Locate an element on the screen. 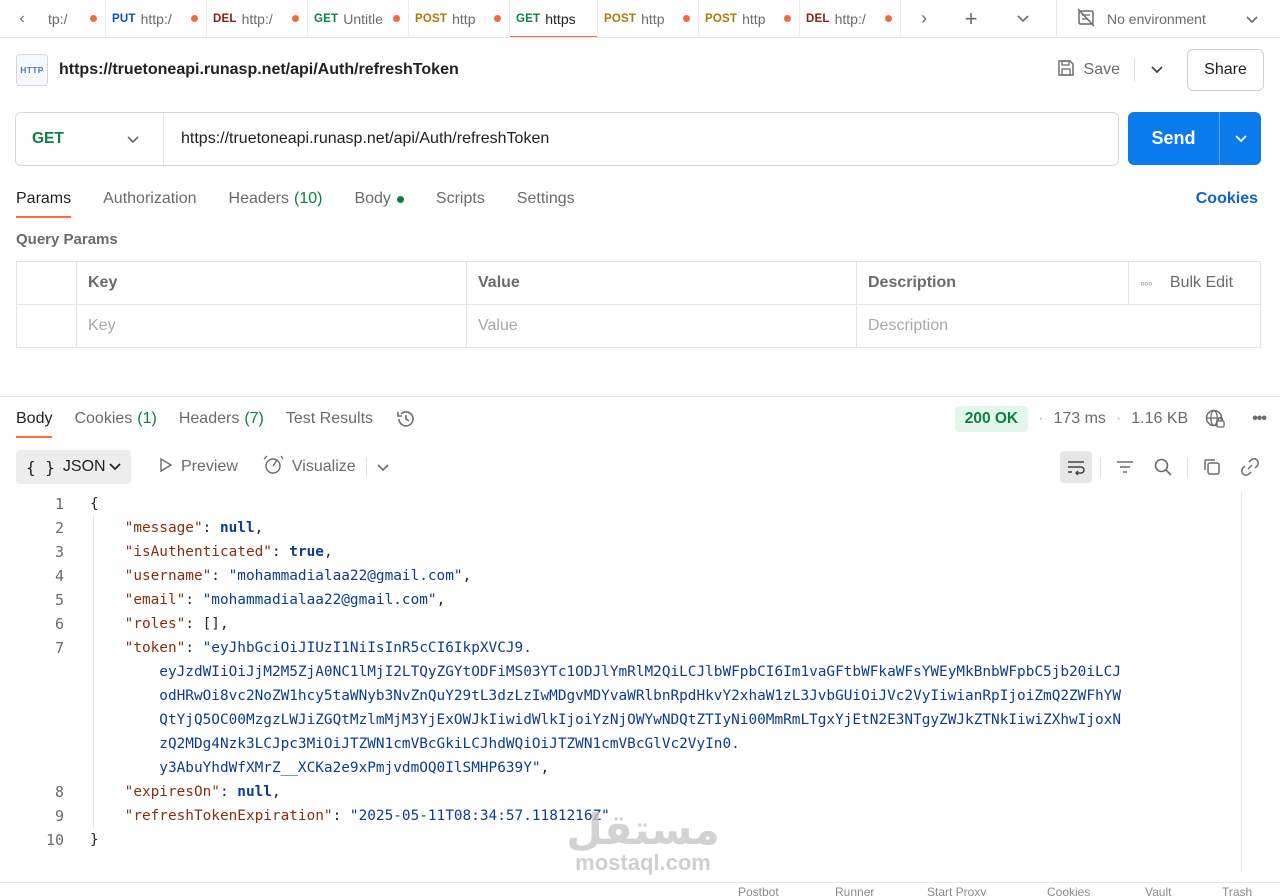  json-braces-icon: { } is located at coordinates (40, 467).